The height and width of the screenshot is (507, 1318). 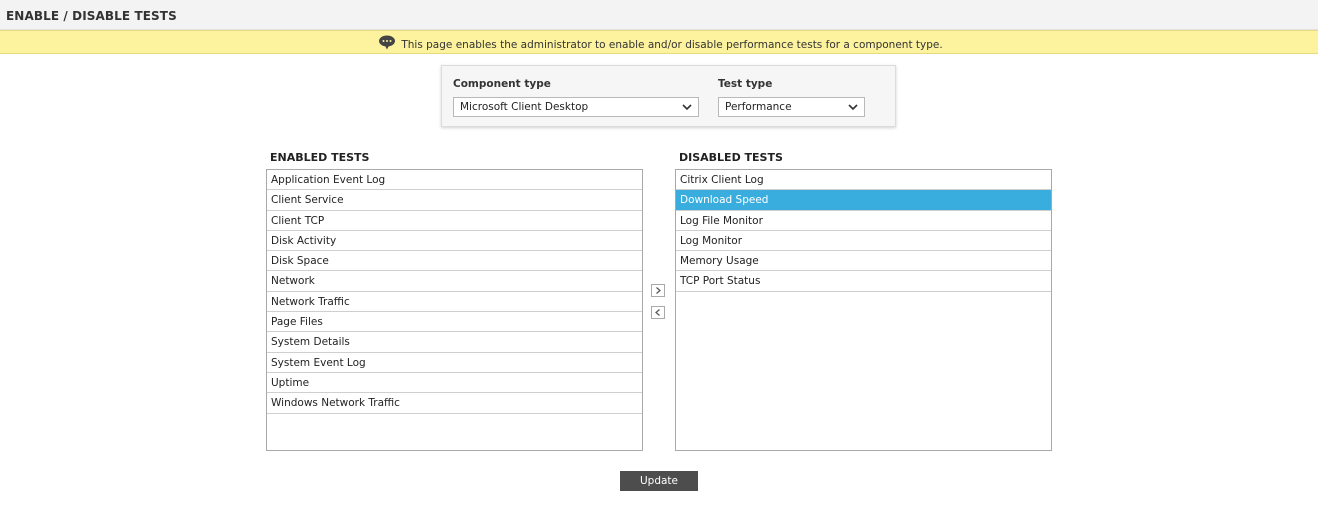 I want to click on chevron-right-icon, so click(x=658, y=290).